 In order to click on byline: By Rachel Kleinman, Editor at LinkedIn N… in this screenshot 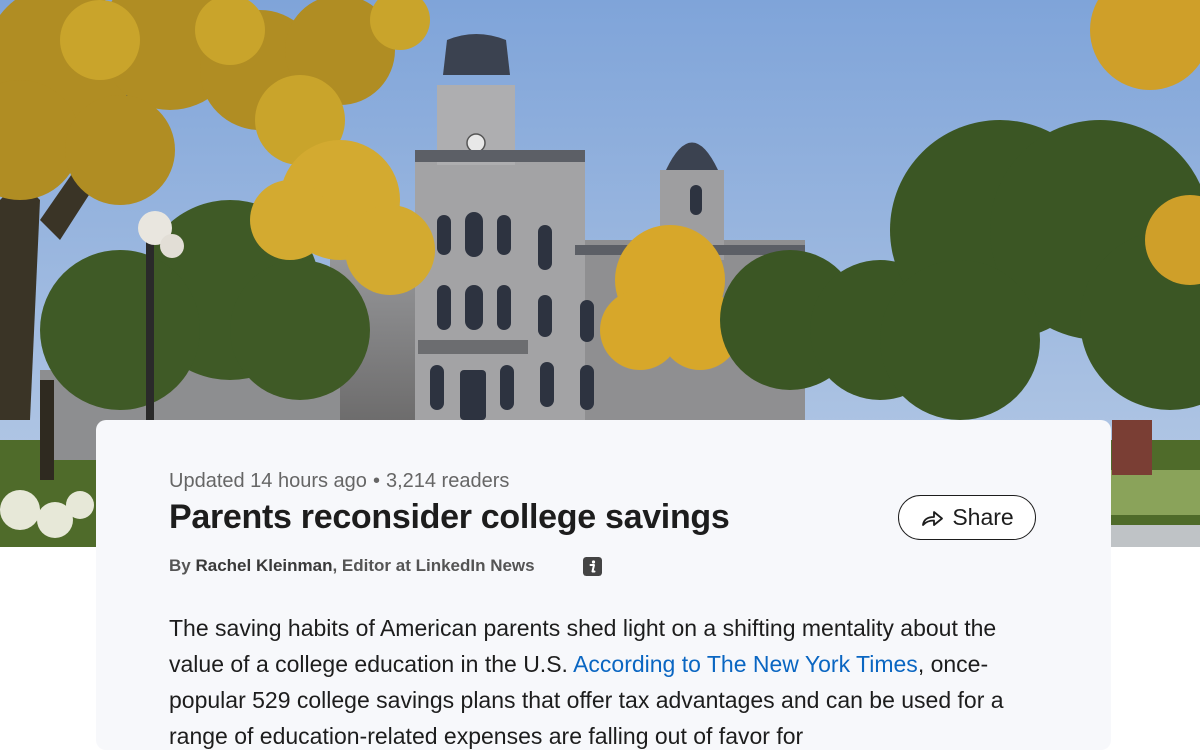, I will do `click(352, 566)`.